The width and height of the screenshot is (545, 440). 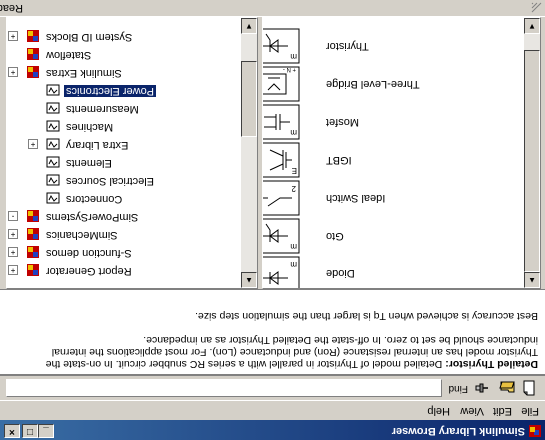 What do you see at coordinates (529, 388) in the screenshot?
I see `new-model-icon` at bounding box center [529, 388].